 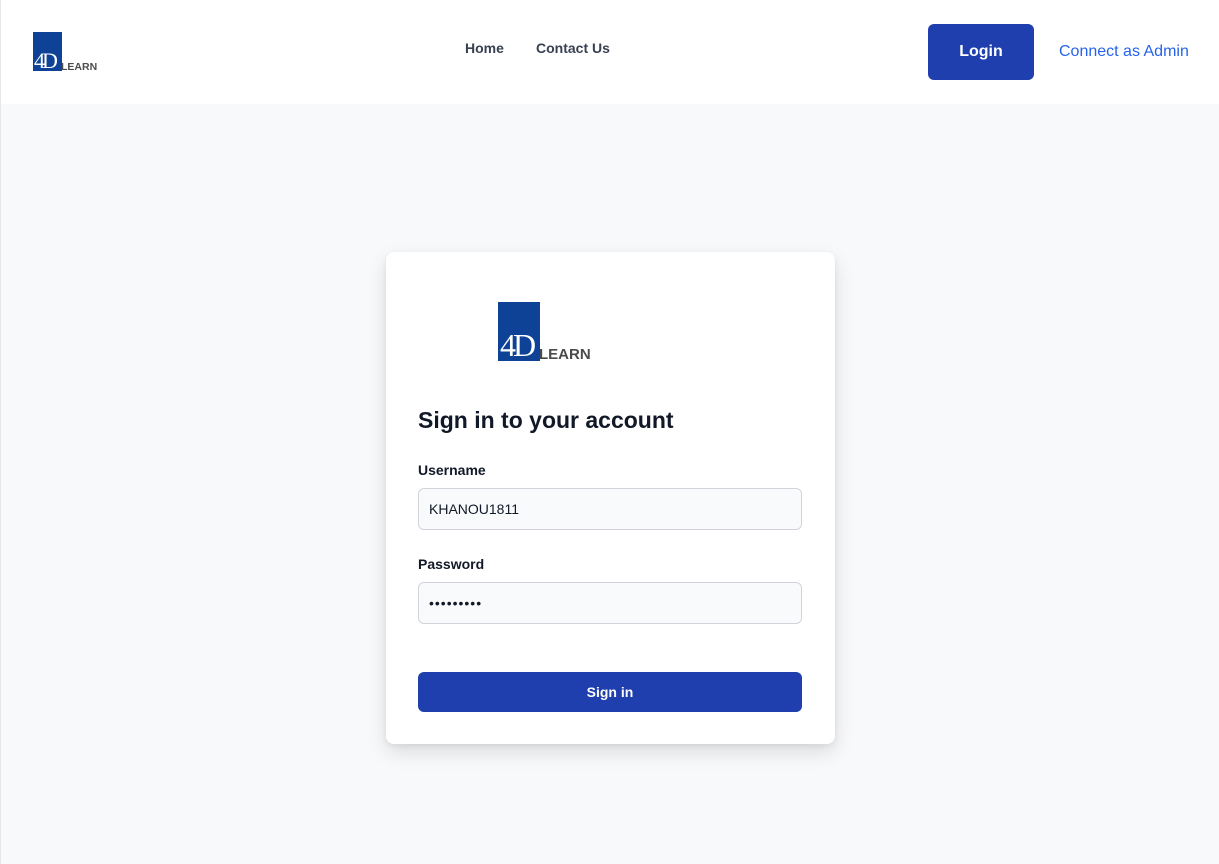 What do you see at coordinates (573, 48) in the screenshot?
I see `nav-contact-link: Contact Us` at bounding box center [573, 48].